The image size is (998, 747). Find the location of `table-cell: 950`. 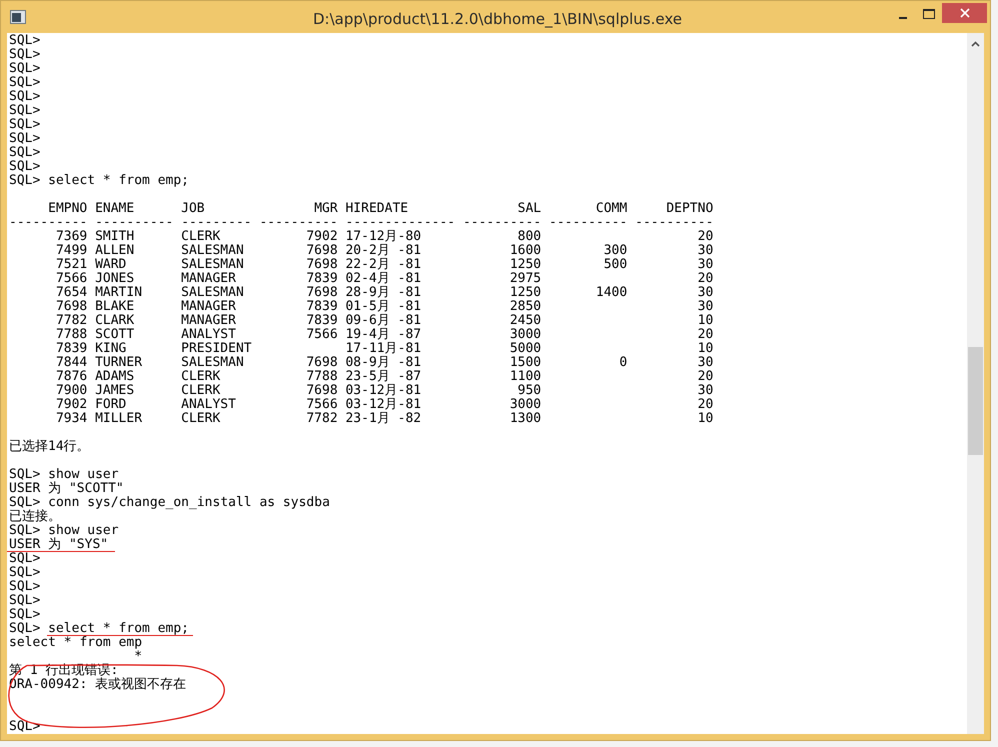

table-cell: 950 is located at coordinates (530, 390).